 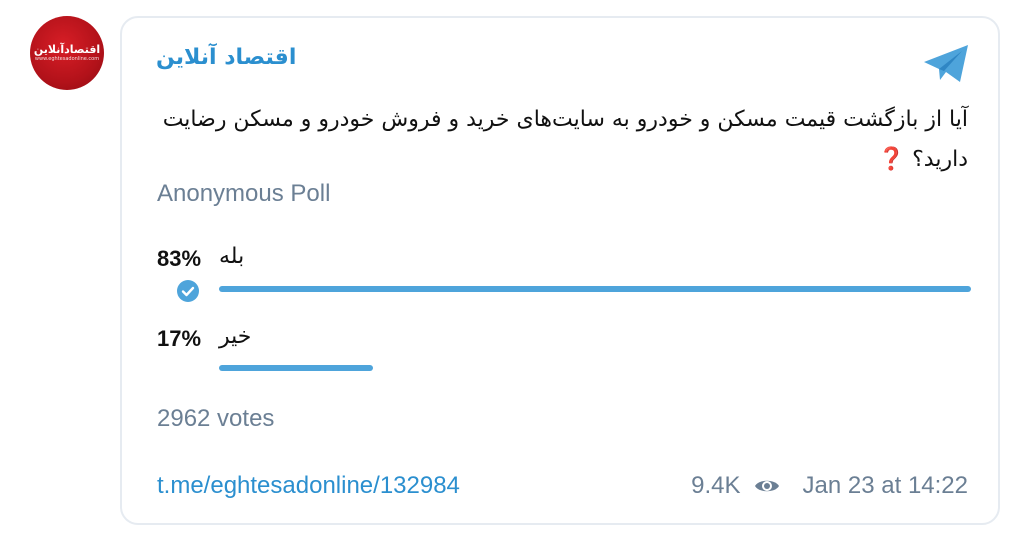 I want to click on question-mark-icon: ❓, so click(x=891, y=159).